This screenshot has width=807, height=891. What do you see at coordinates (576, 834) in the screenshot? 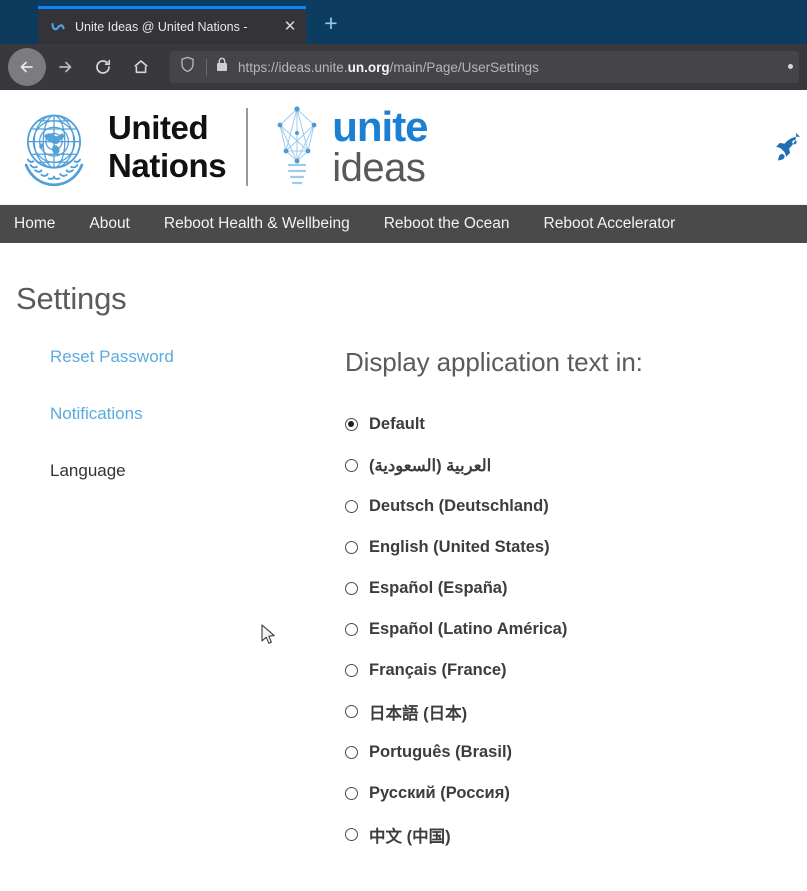
I see `language-option-chinese: 中文 (中国)` at bounding box center [576, 834].